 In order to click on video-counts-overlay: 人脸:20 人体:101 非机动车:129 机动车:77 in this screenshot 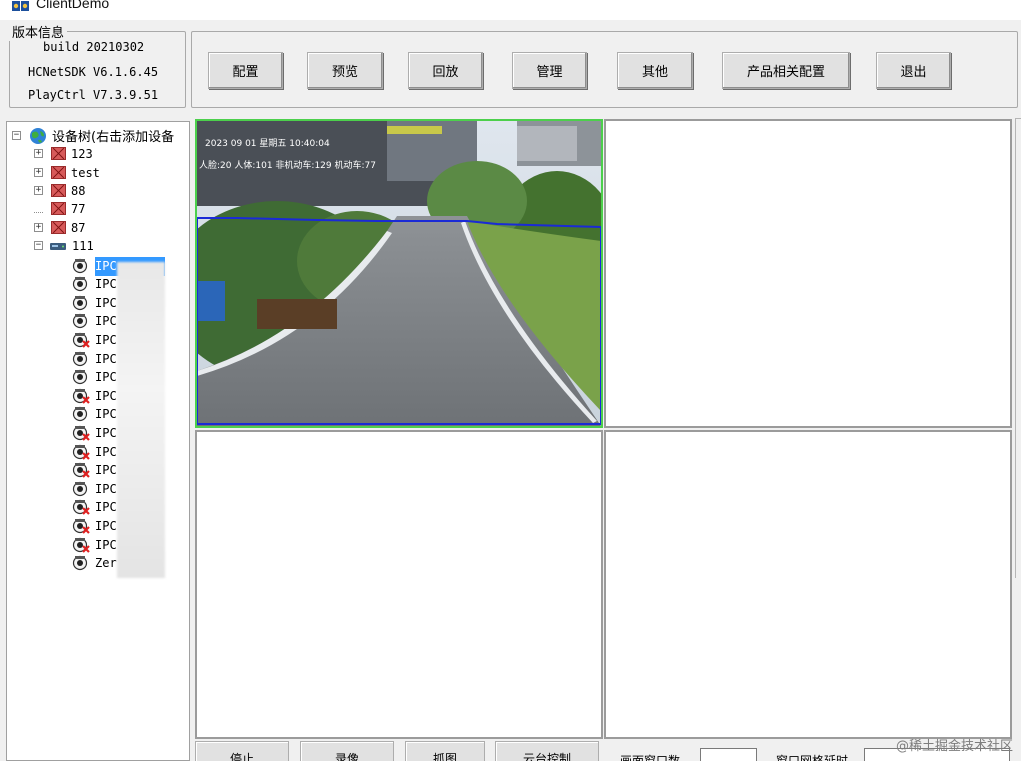, I will do `click(287, 165)`.